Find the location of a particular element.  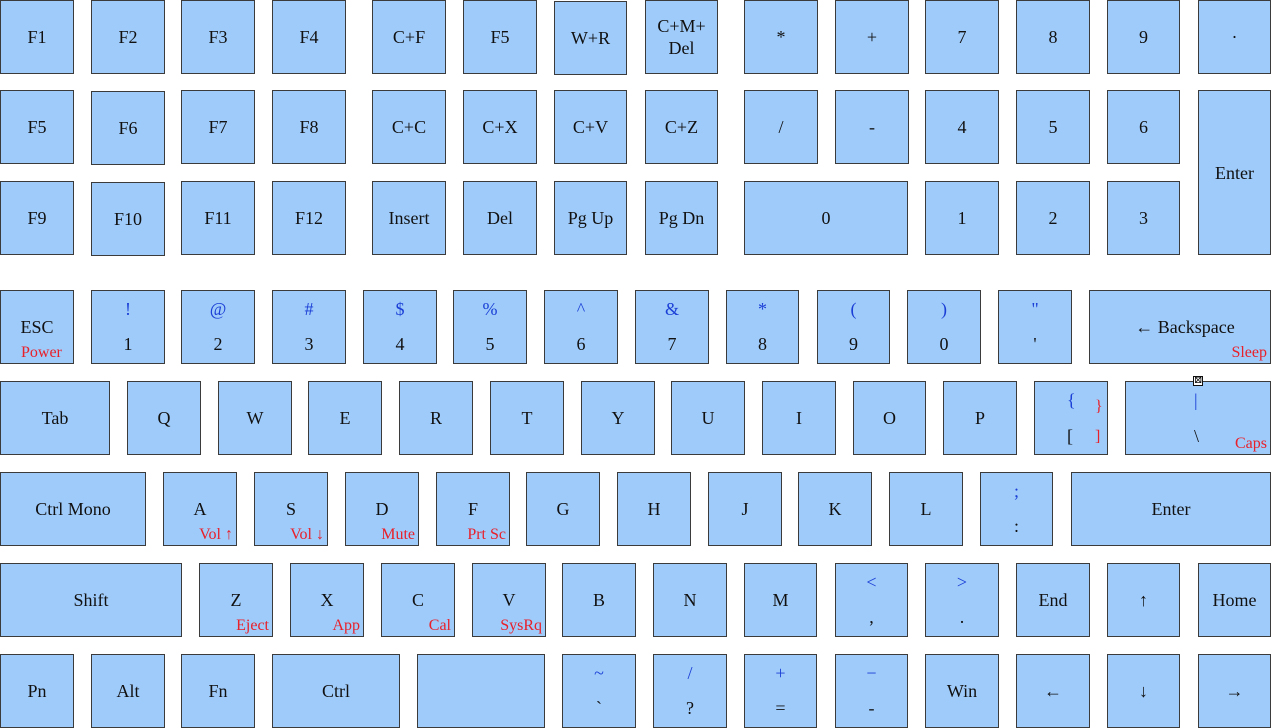

key-cx: C+X is located at coordinates (500, 127).